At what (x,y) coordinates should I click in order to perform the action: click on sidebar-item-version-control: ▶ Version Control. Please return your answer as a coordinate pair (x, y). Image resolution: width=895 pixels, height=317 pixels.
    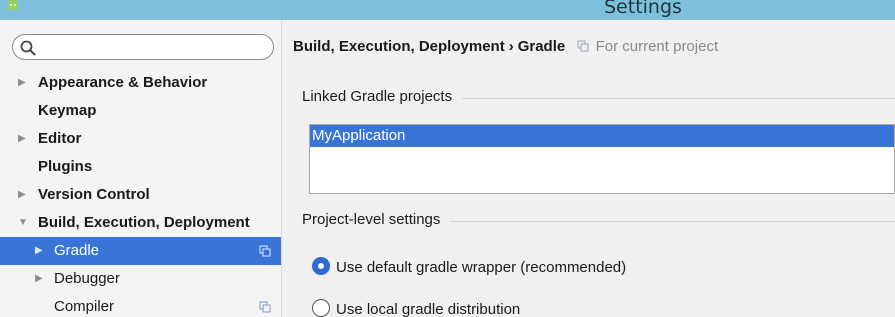
    Looking at the image, I should click on (140, 195).